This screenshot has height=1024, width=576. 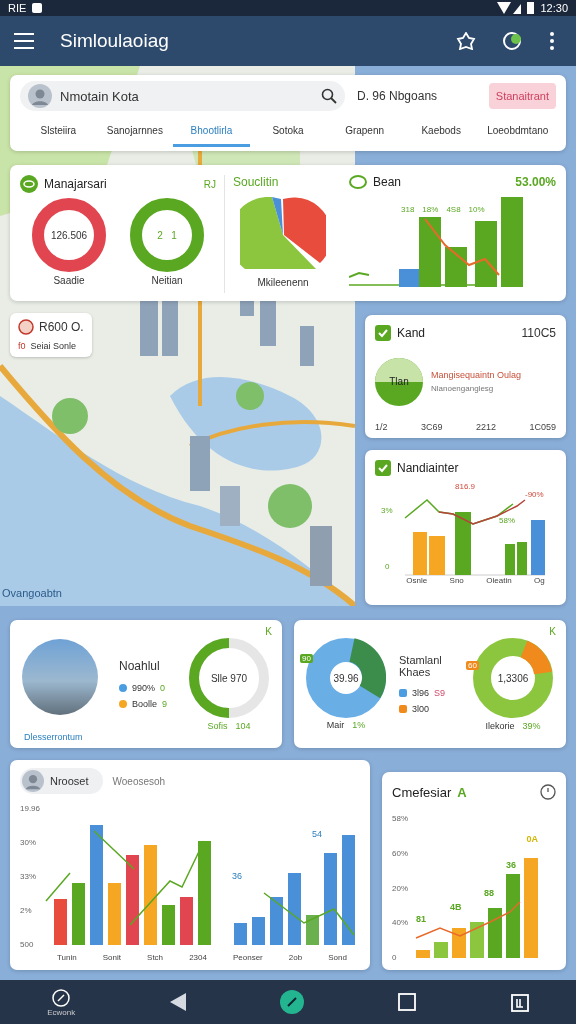 What do you see at coordinates (554, 8) in the screenshot?
I see `status-time: 12:30` at bounding box center [554, 8].